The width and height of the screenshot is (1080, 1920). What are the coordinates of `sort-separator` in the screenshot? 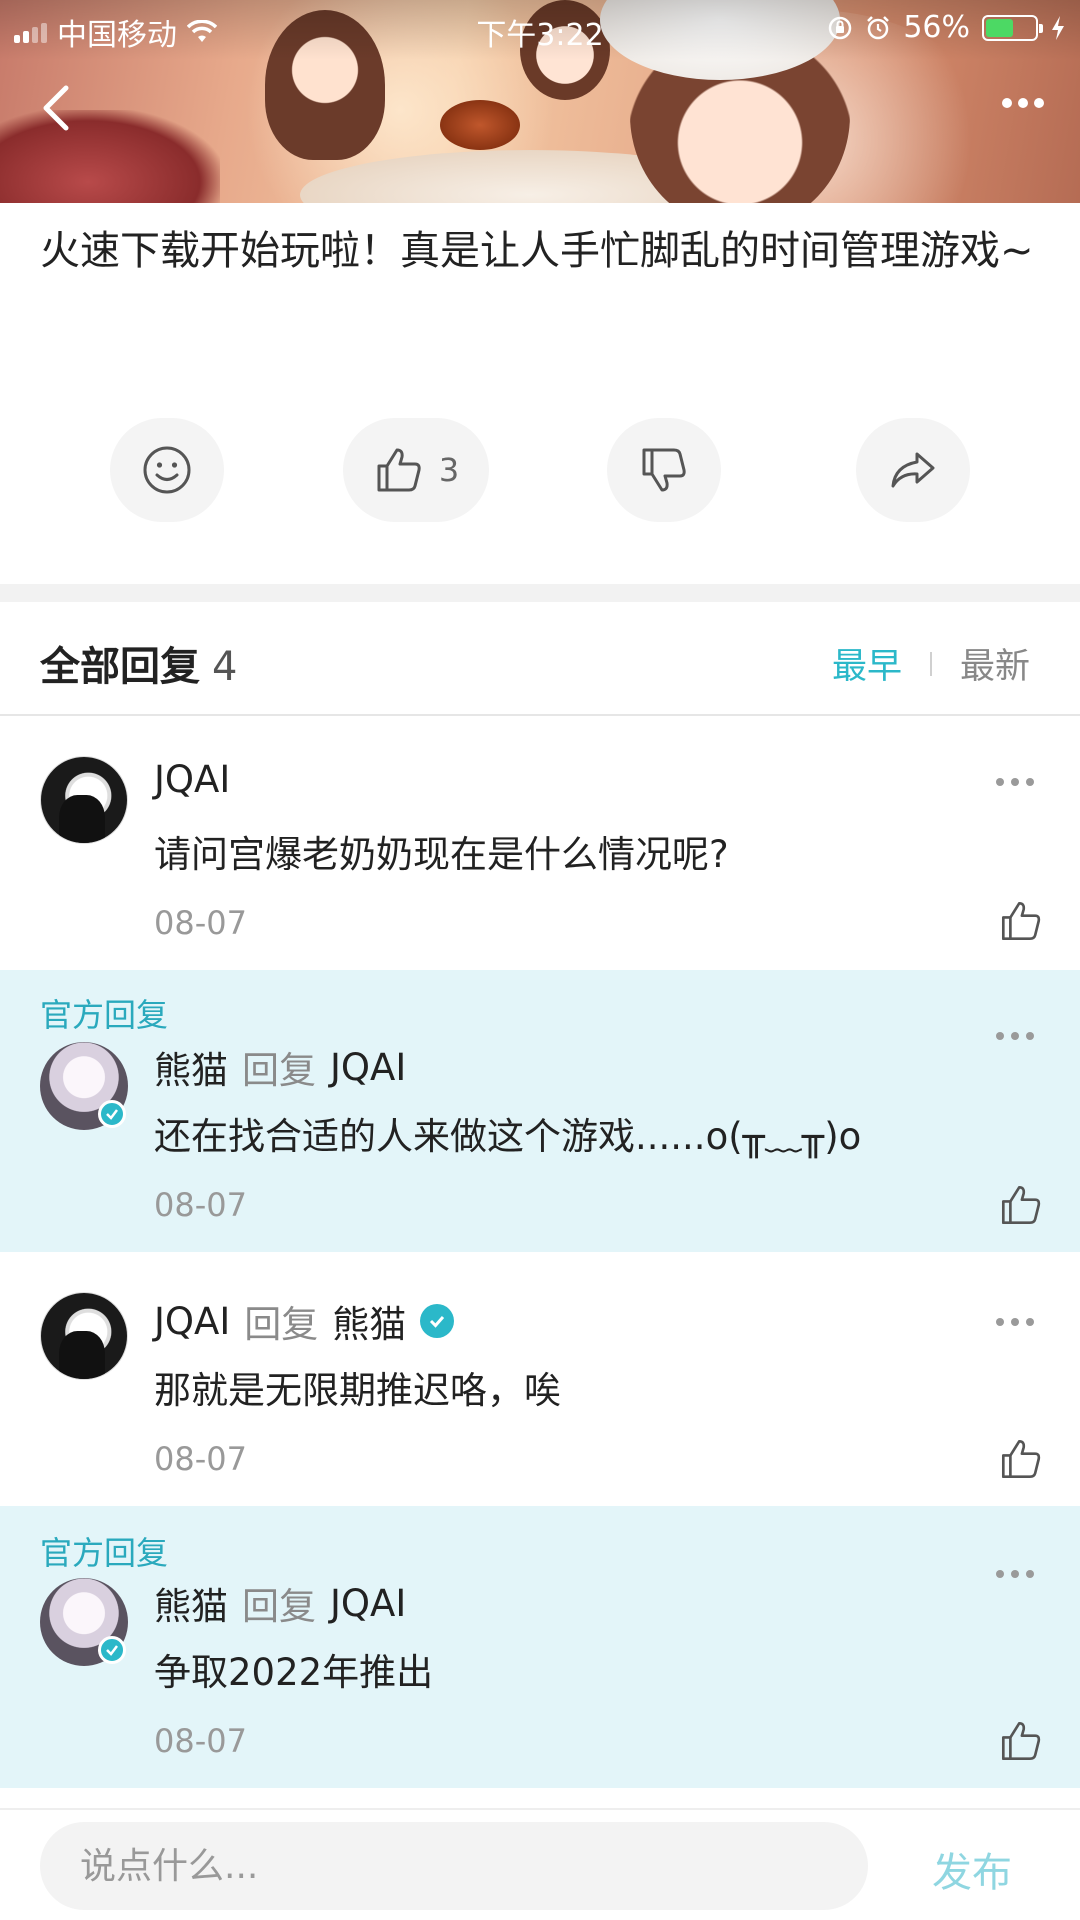 It's located at (930, 663).